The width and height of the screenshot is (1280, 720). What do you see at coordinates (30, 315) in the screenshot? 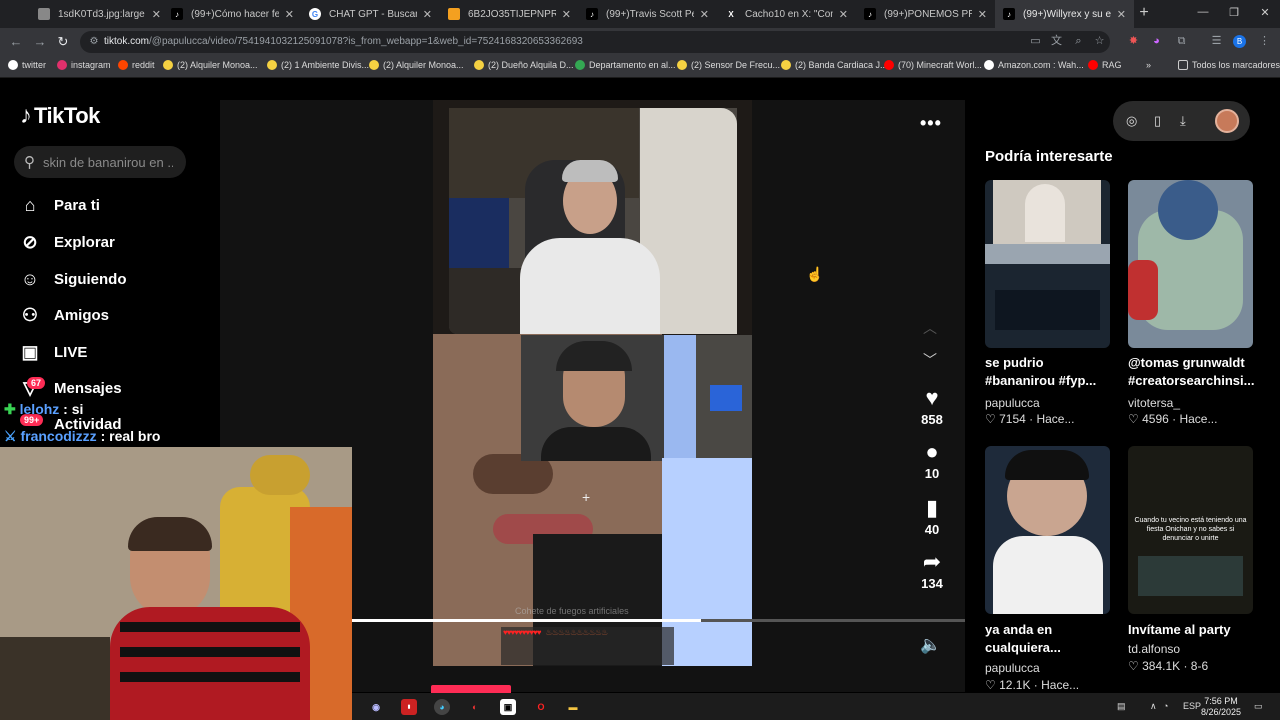
I see `friends-icon: ⚇` at bounding box center [30, 315].